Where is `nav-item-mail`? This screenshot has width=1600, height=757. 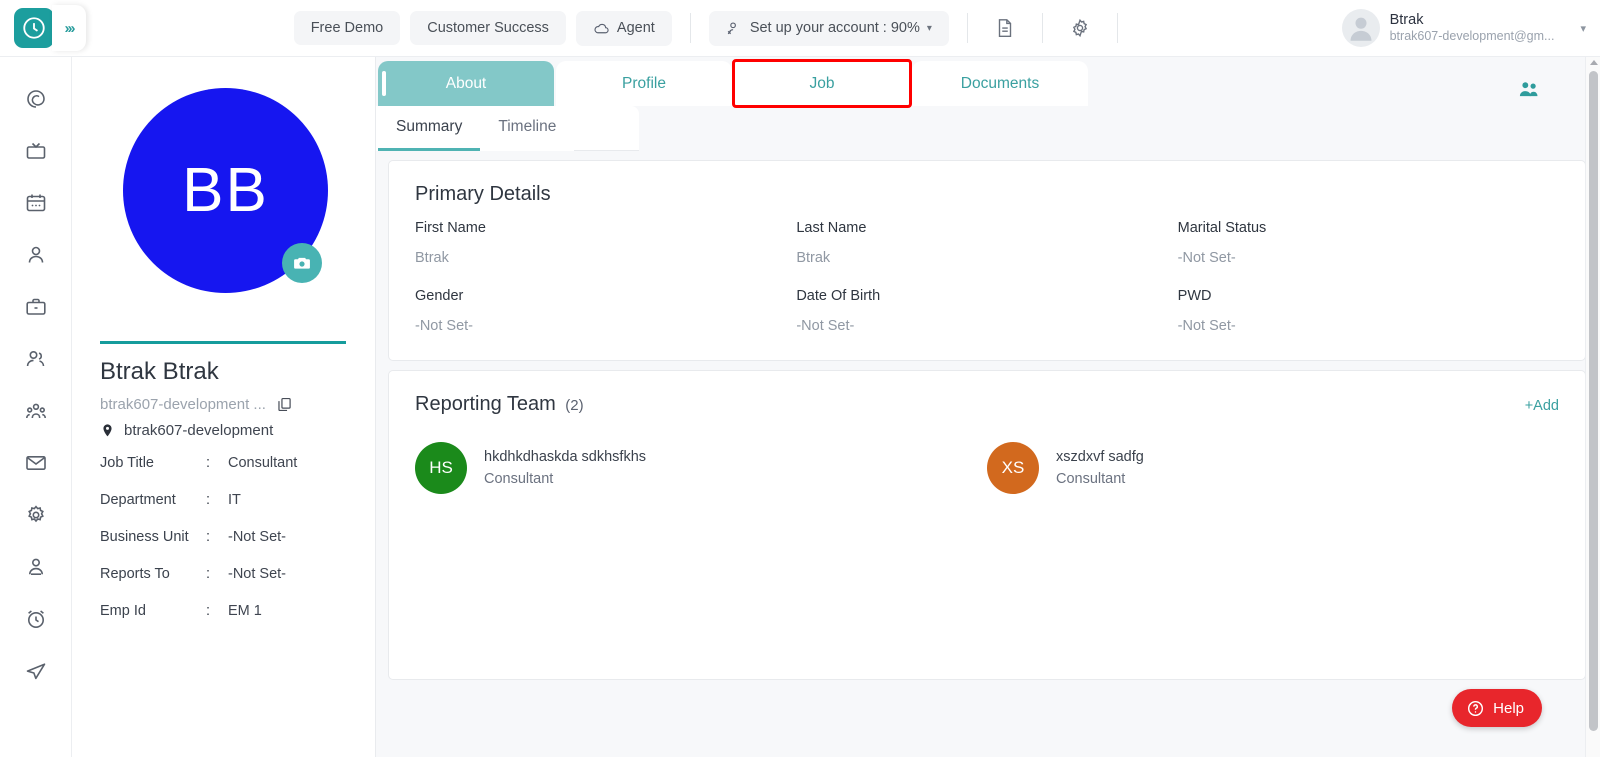 nav-item-mail is located at coordinates (36, 463).